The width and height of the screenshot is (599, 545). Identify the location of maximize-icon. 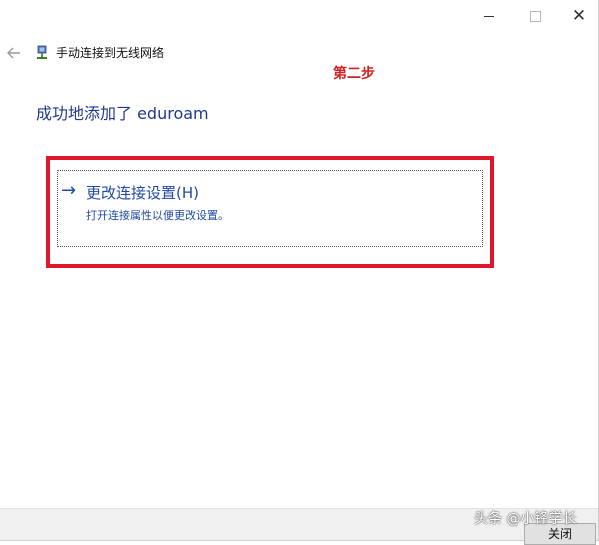
(535, 16).